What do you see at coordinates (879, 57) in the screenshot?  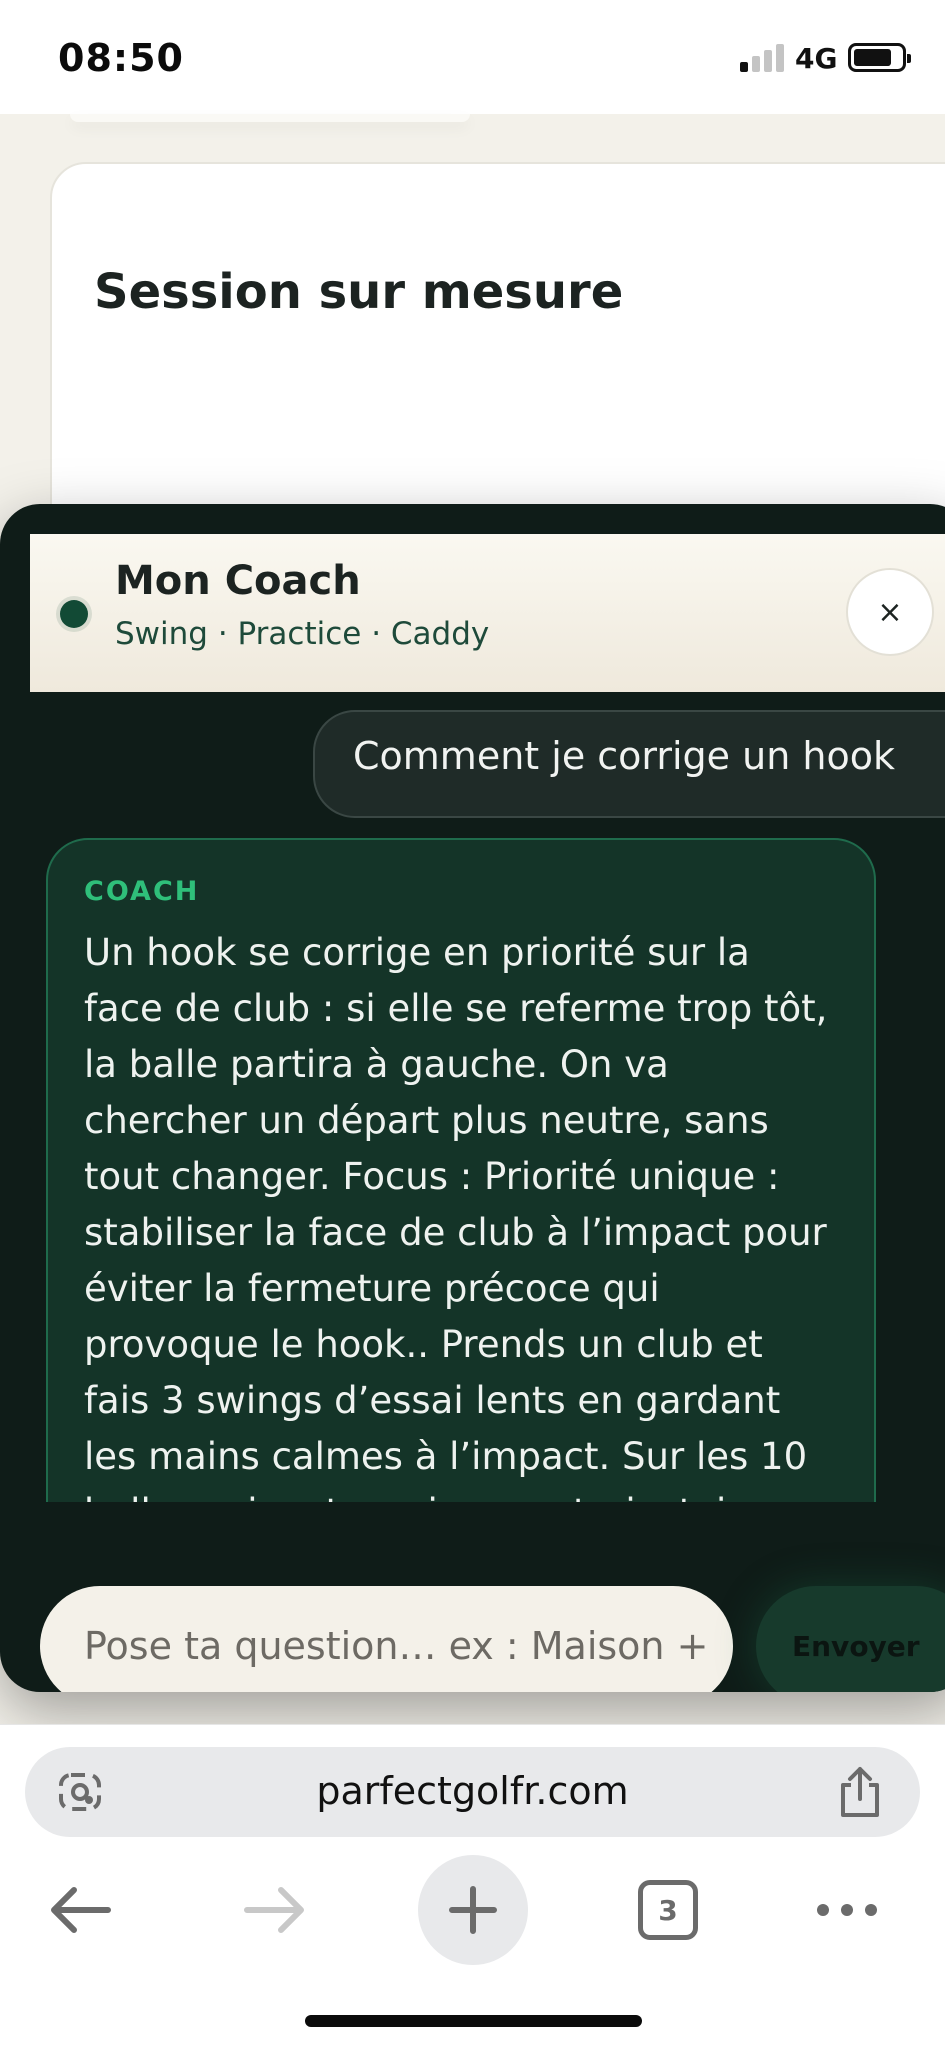 I see `battery-icon` at bounding box center [879, 57].